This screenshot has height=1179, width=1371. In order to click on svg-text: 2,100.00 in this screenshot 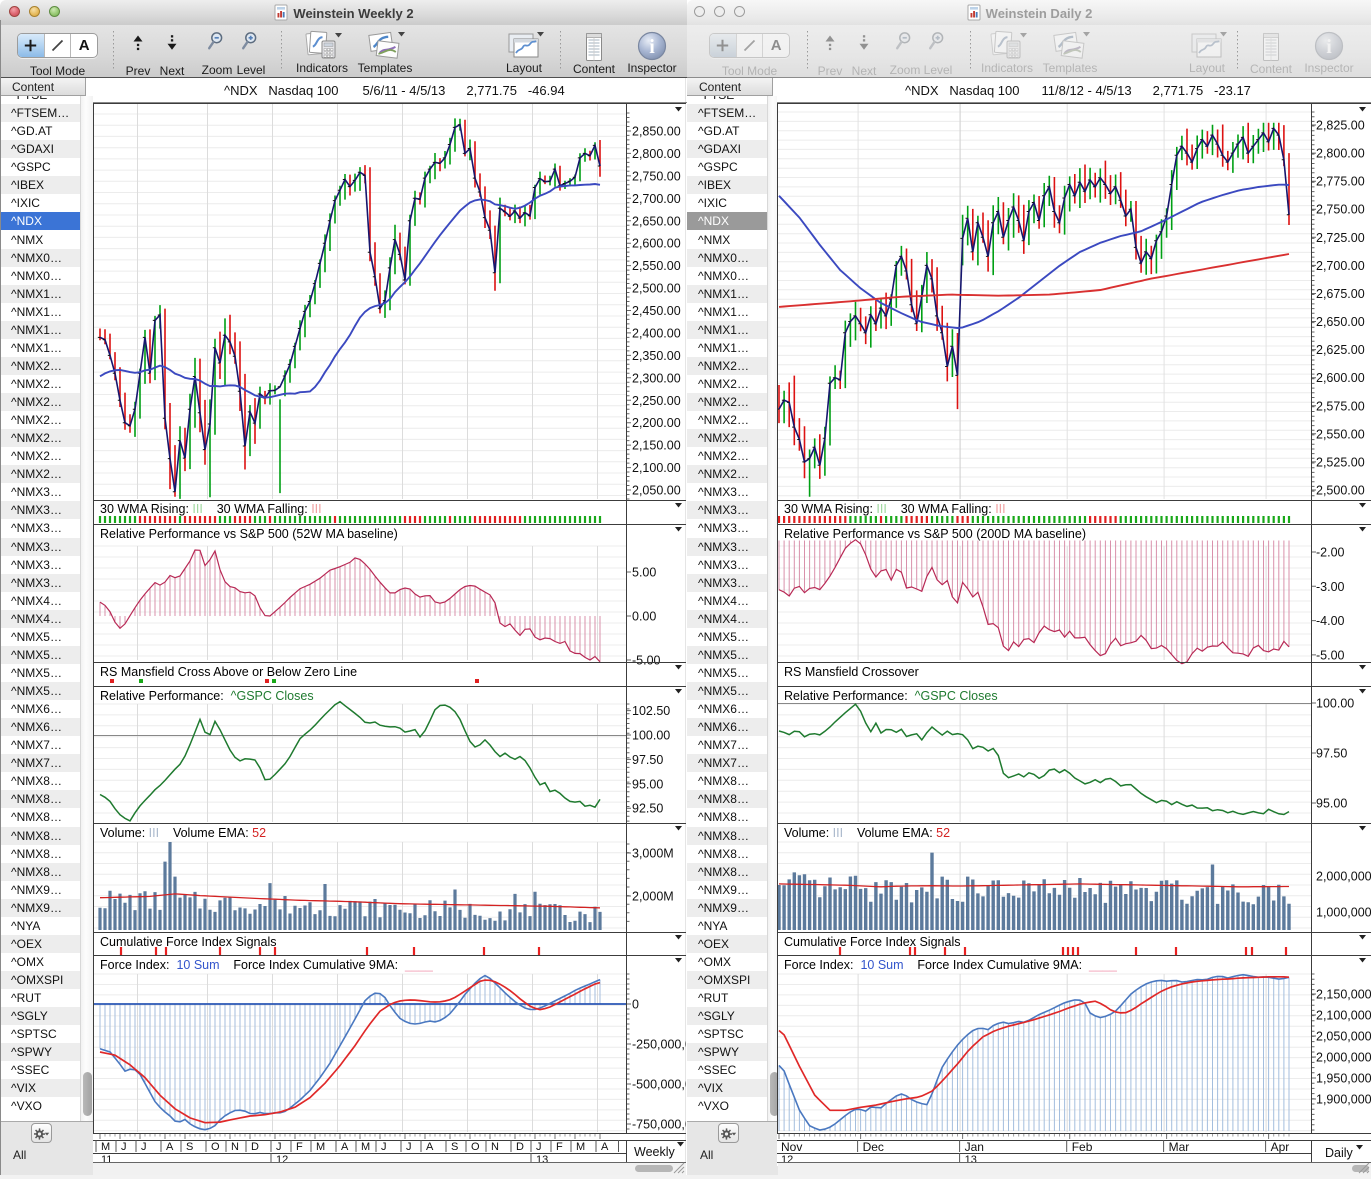, I will do `click(656, 468)`.